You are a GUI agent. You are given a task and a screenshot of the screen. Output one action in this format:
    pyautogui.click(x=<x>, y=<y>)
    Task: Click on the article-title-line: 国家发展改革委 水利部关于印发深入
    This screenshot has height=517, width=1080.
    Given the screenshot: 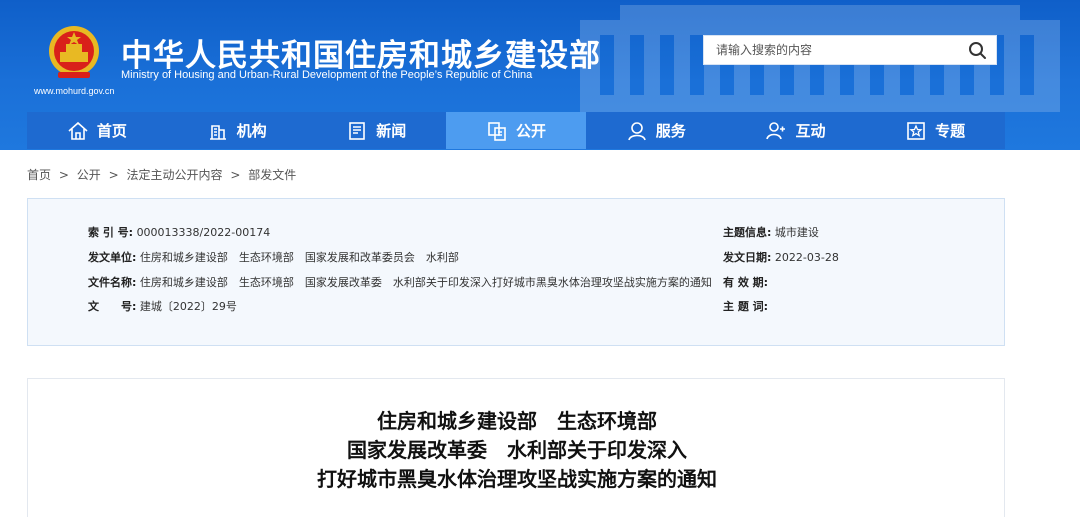 What is the action you would take?
    pyautogui.click(x=517, y=450)
    